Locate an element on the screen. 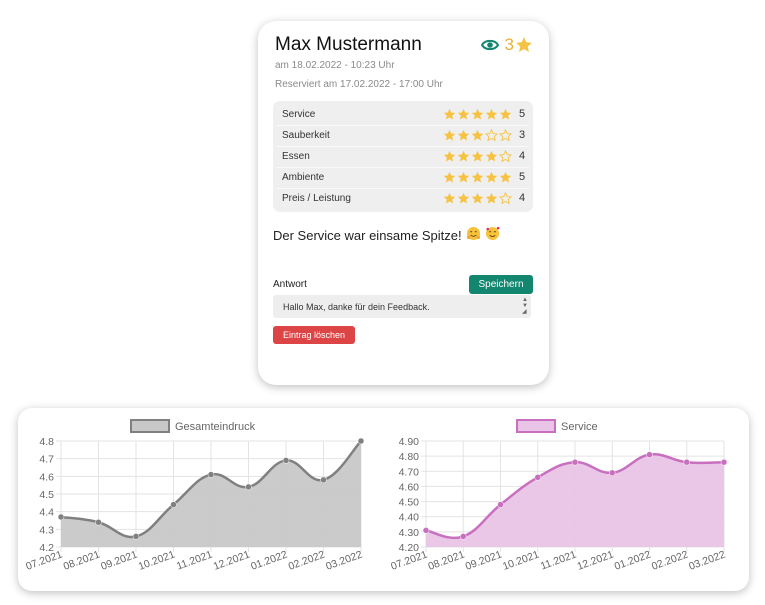  rating-label: Preis / Leistung is located at coordinates (316, 198).